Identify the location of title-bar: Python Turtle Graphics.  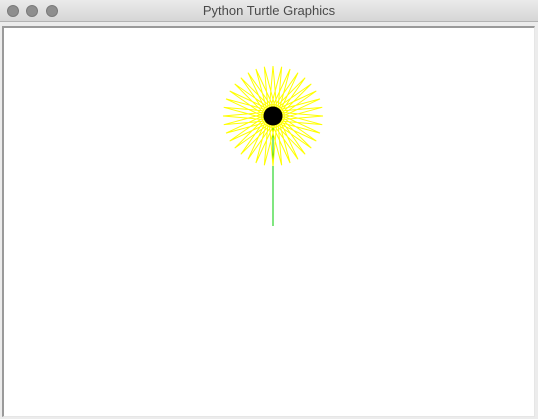
(269, 11).